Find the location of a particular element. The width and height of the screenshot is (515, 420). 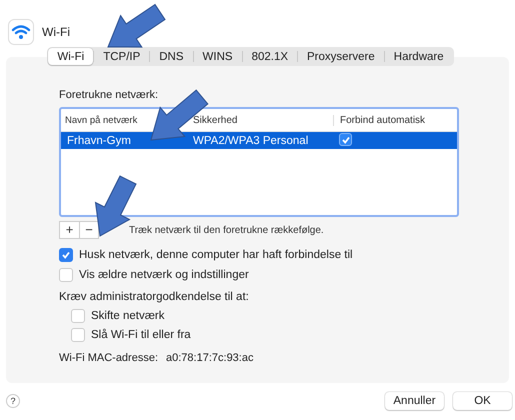

annotation-arrow is located at coordinates (136, 26).